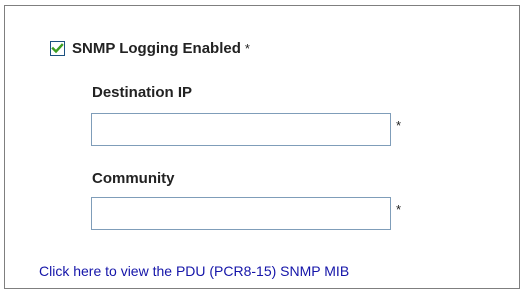 The height and width of the screenshot is (295, 526). What do you see at coordinates (247, 48) in the screenshot?
I see `required-marker: *` at bounding box center [247, 48].